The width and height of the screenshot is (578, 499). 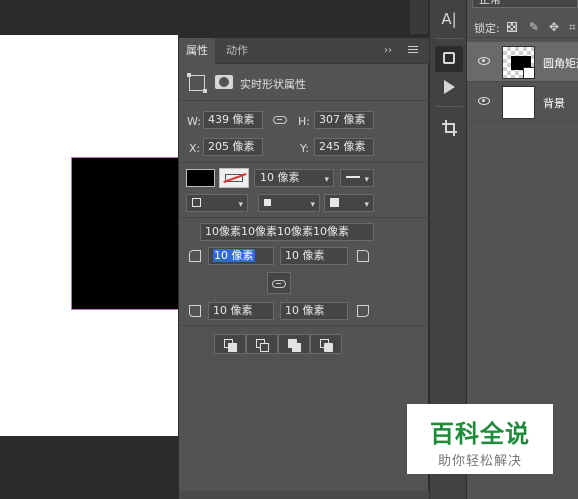 I want to click on top-left-radius-field: 10 像素, so click(x=241, y=256).